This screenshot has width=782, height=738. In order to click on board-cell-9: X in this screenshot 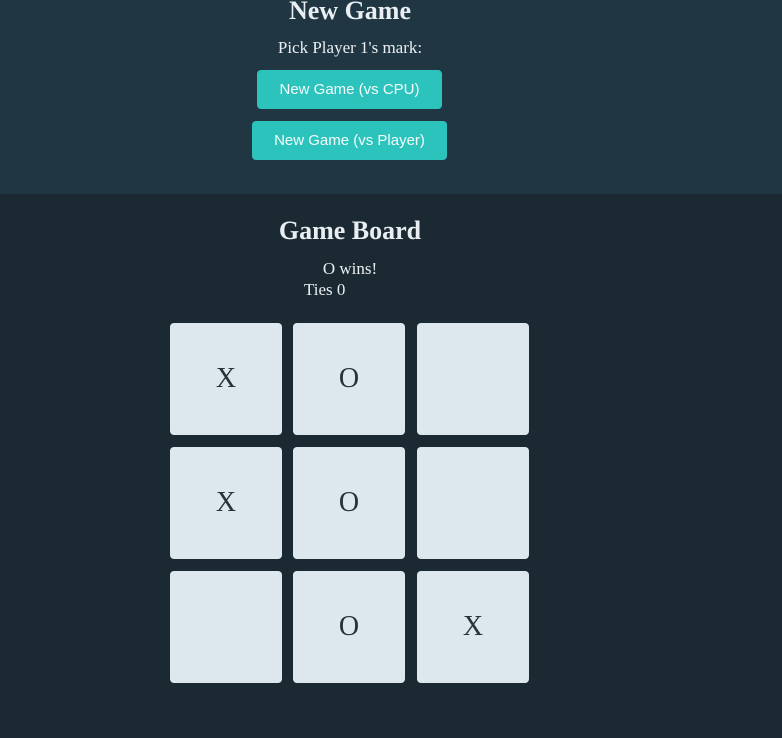, I will do `click(473, 627)`.